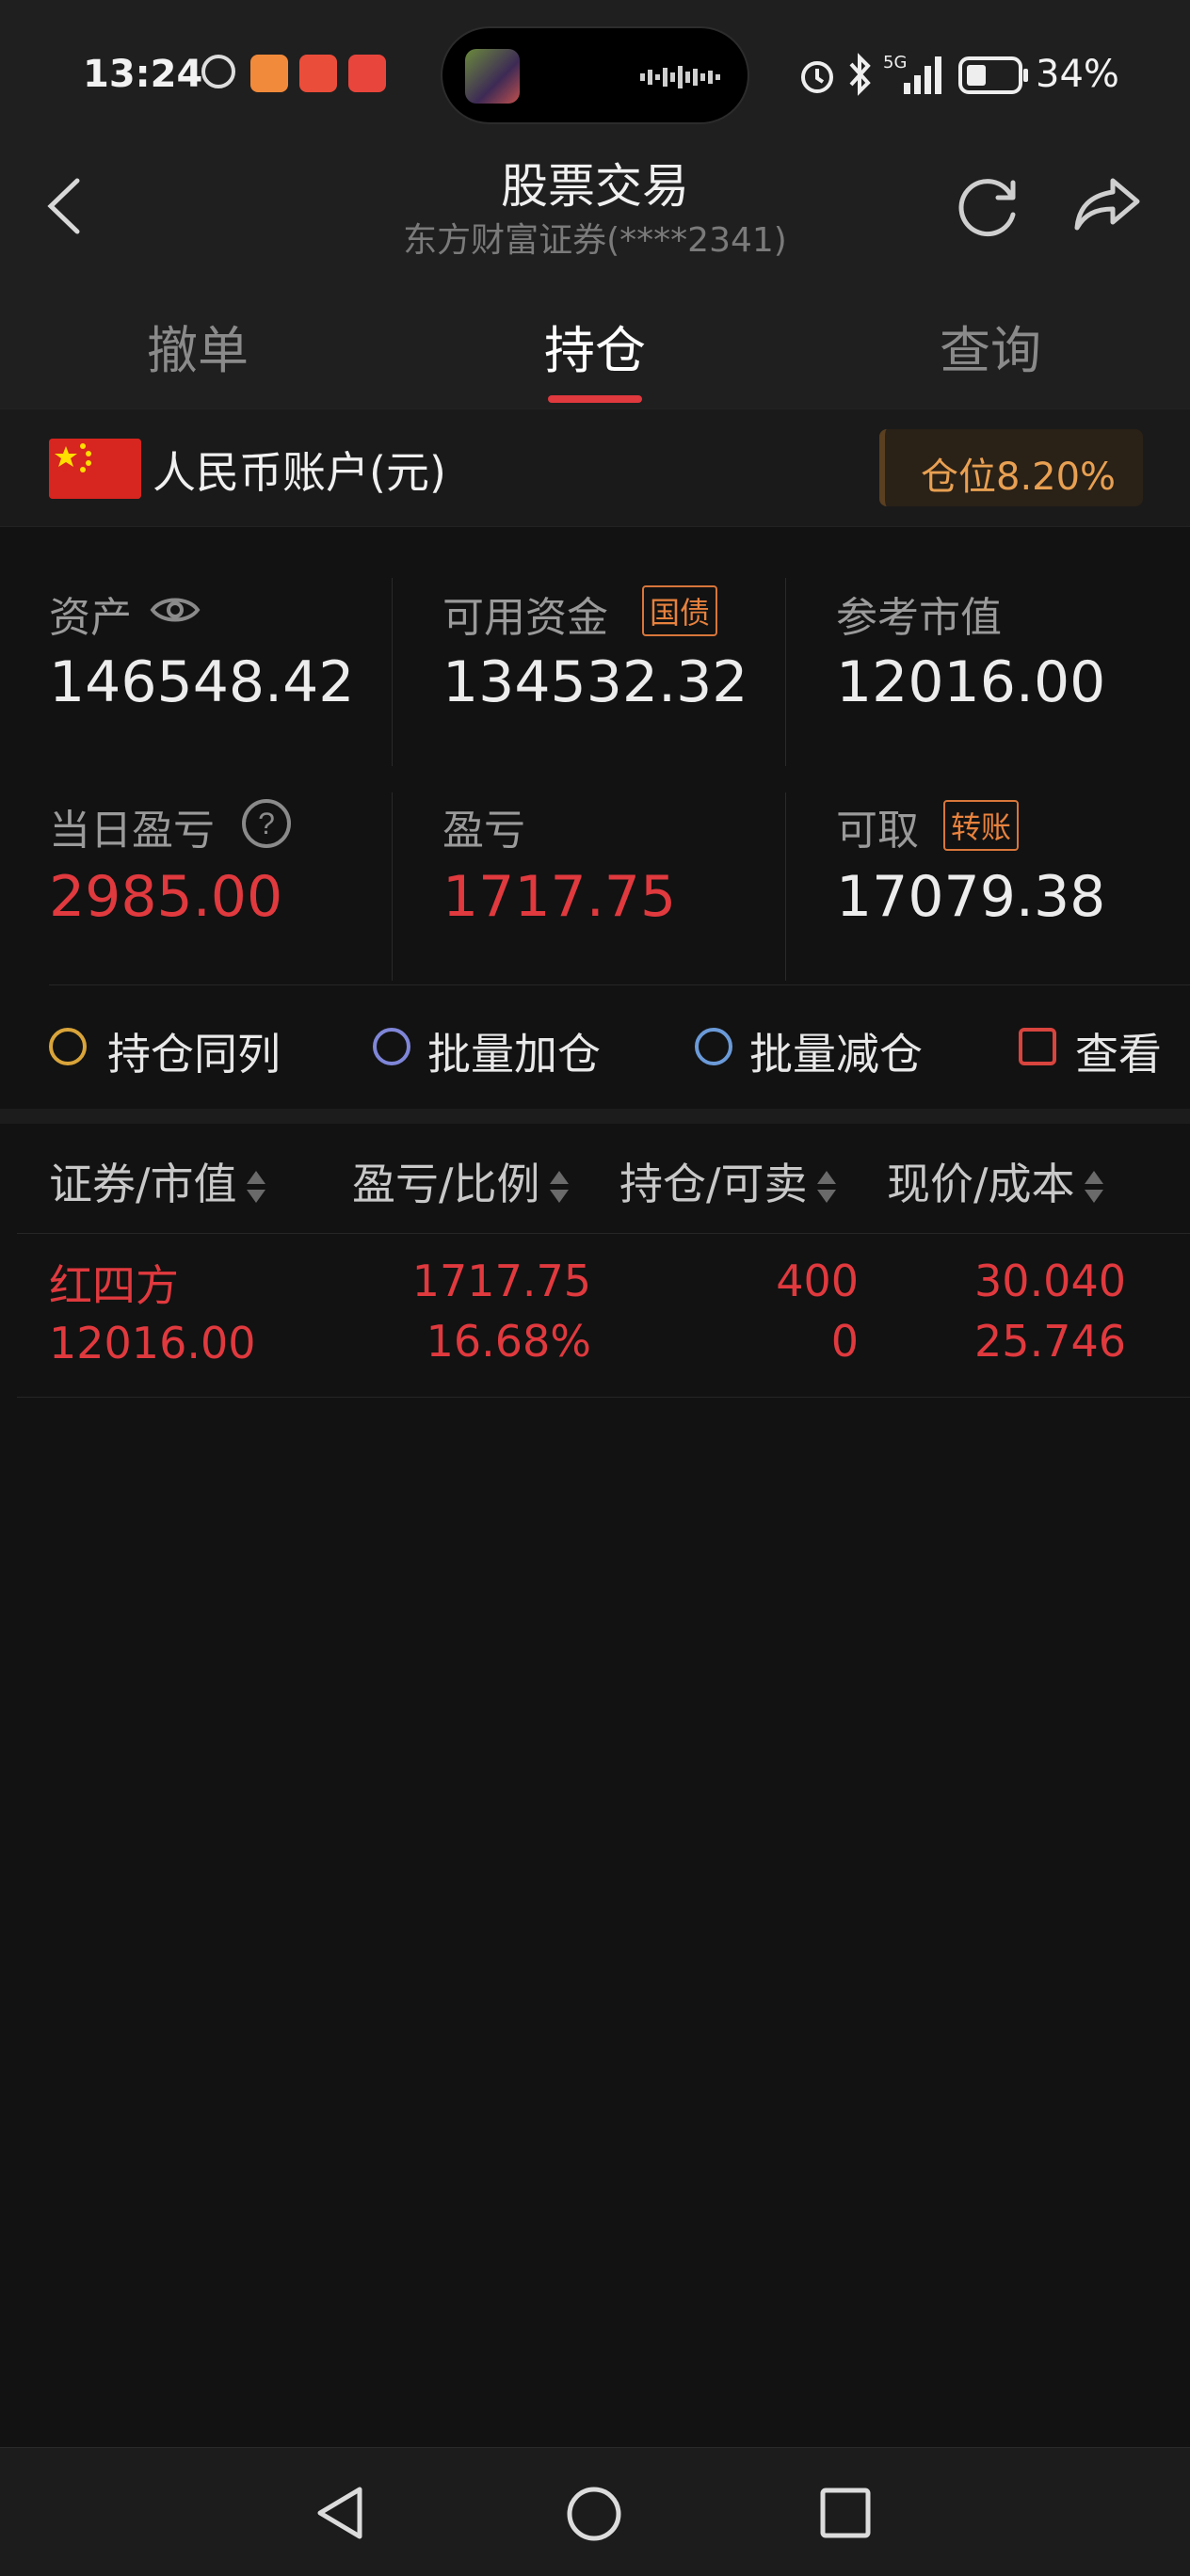  I want to click on available-funds-label: 可用资金, so click(525, 618).